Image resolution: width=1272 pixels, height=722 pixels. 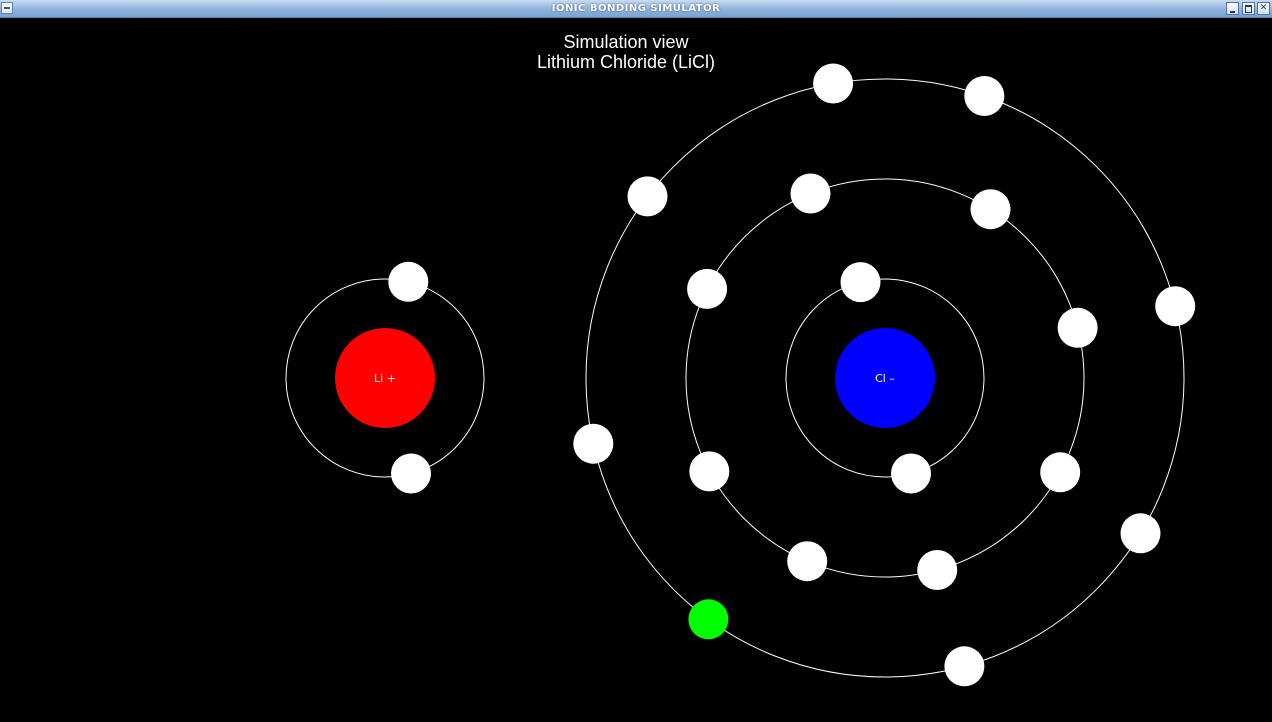 I want to click on lithium-label: Li +, so click(x=385, y=378).